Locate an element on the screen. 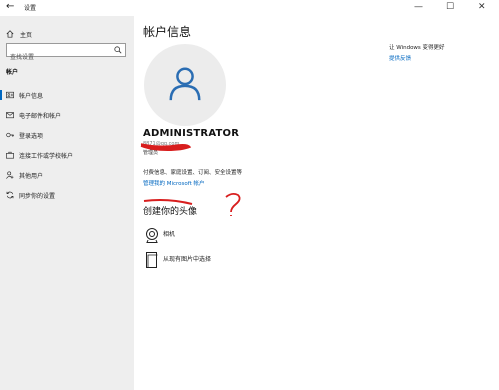 The width and height of the screenshot is (499, 390). person-add-icon is located at coordinates (10, 175).